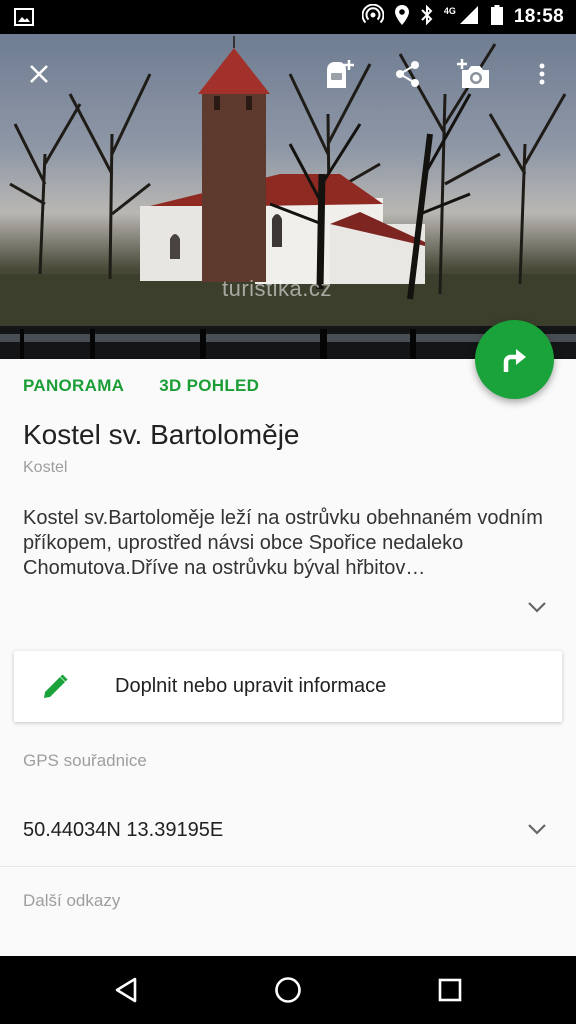 The height and width of the screenshot is (1024, 576). Describe the element at coordinates (251, 686) in the screenshot. I see `edit-info-label: Doplnit nebo upravit informace` at that location.